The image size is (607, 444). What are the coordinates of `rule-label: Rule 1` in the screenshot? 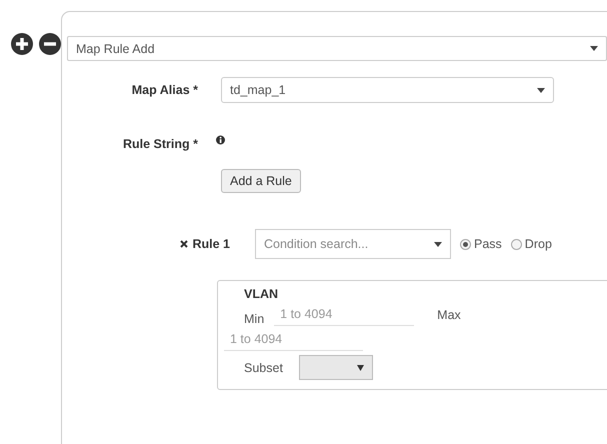 It's located at (211, 244).